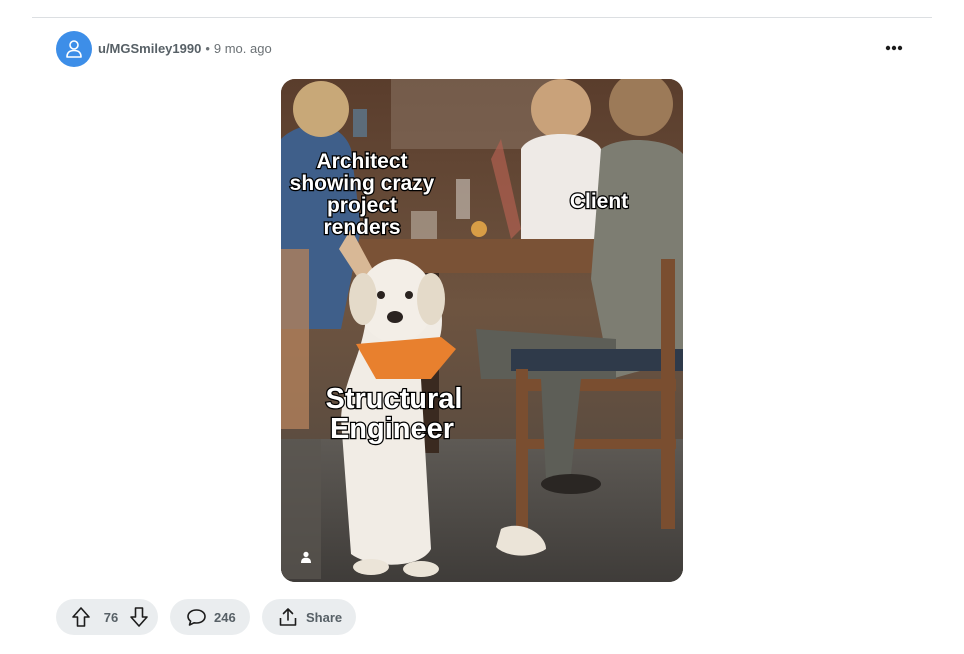 This screenshot has height=654, width=964. I want to click on user-avatar-icon, so click(74, 49).